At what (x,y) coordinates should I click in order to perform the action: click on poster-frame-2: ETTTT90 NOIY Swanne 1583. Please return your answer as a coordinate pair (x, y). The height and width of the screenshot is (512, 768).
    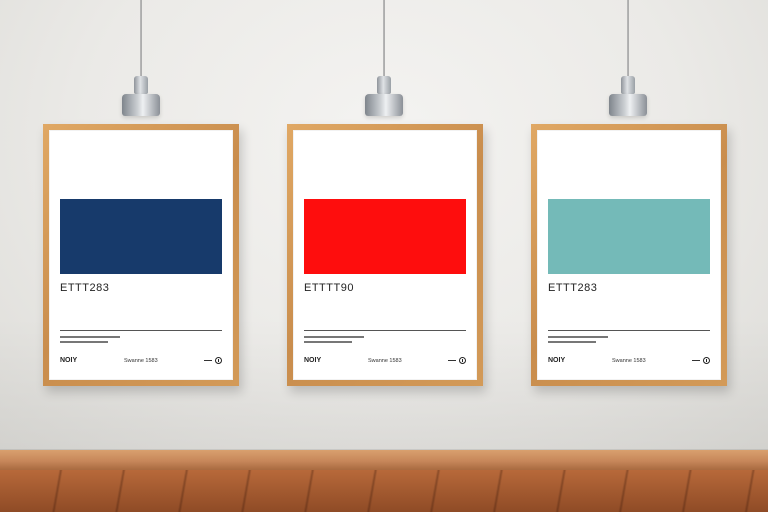
    Looking at the image, I should click on (385, 255).